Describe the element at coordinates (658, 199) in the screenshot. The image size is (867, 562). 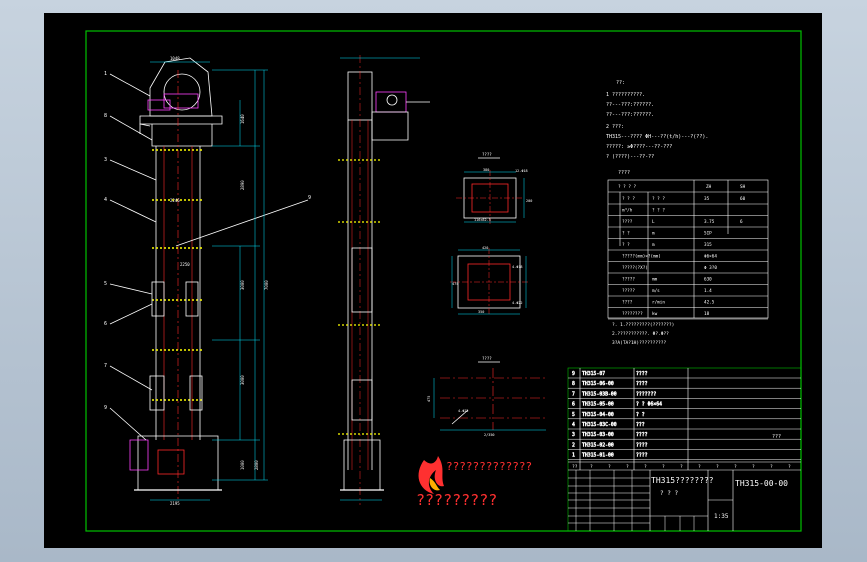
I see `spec-cell-unit: ? ? ?` at that location.